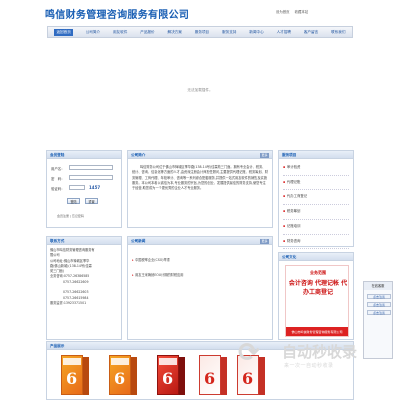 Image resolution: width=400 pixels, height=400 pixels. I want to click on nav-item-feedback: 客户留言, so click(311, 32).